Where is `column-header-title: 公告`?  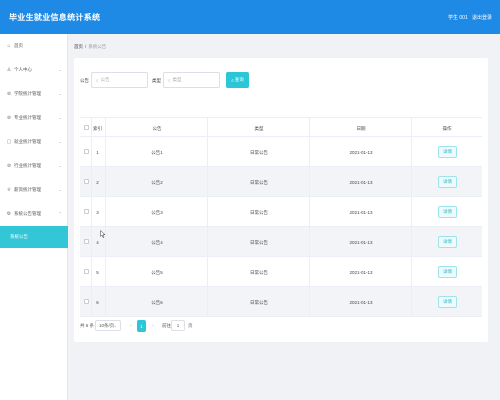
column-header-title: 公告 is located at coordinates (157, 128).